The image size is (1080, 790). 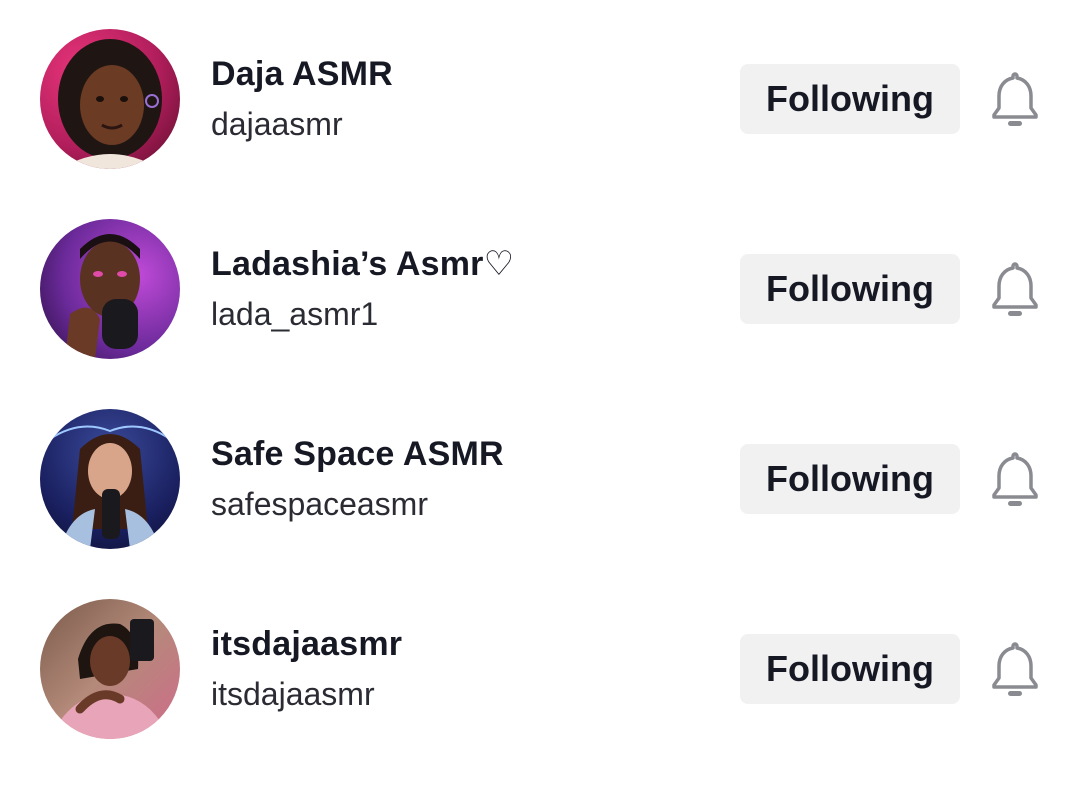 What do you see at coordinates (362, 264) in the screenshot?
I see `display-name: Ladashia’s Asmr♡` at bounding box center [362, 264].